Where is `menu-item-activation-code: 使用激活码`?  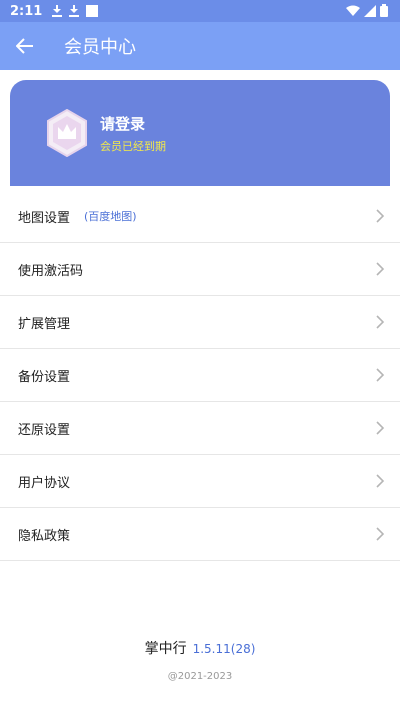 menu-item-activation-code: 使用激活码 is located at coordinates (200, 269).